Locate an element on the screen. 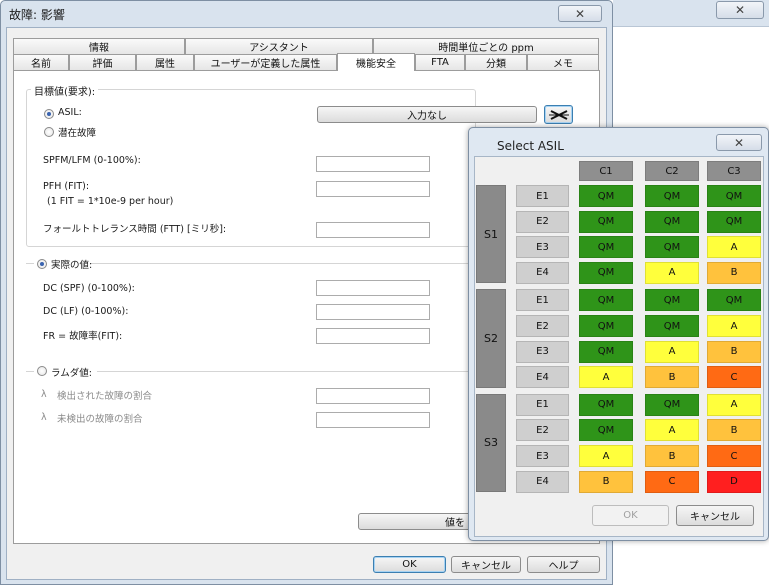 The width and height of the screenshot is (769, 585). detected-fault-input is located at coordinates (373, 396).